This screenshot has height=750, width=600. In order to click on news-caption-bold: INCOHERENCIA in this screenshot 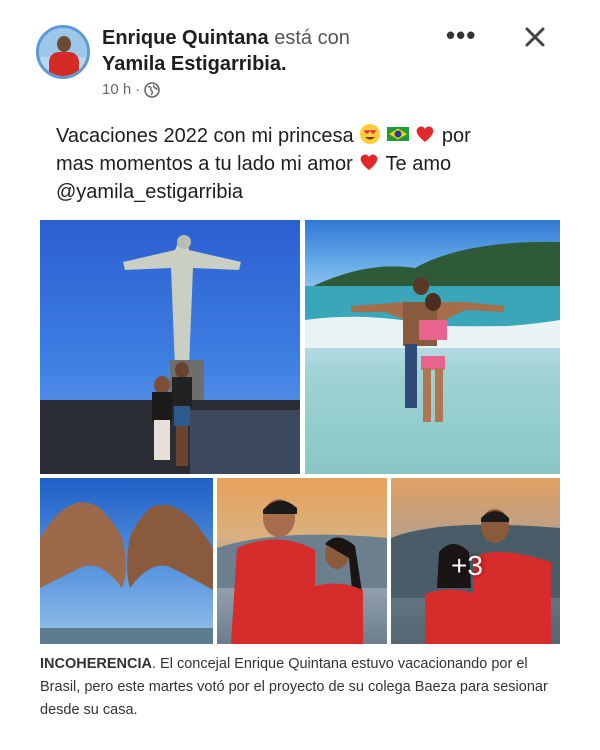, I will do `click(96, 664)`.